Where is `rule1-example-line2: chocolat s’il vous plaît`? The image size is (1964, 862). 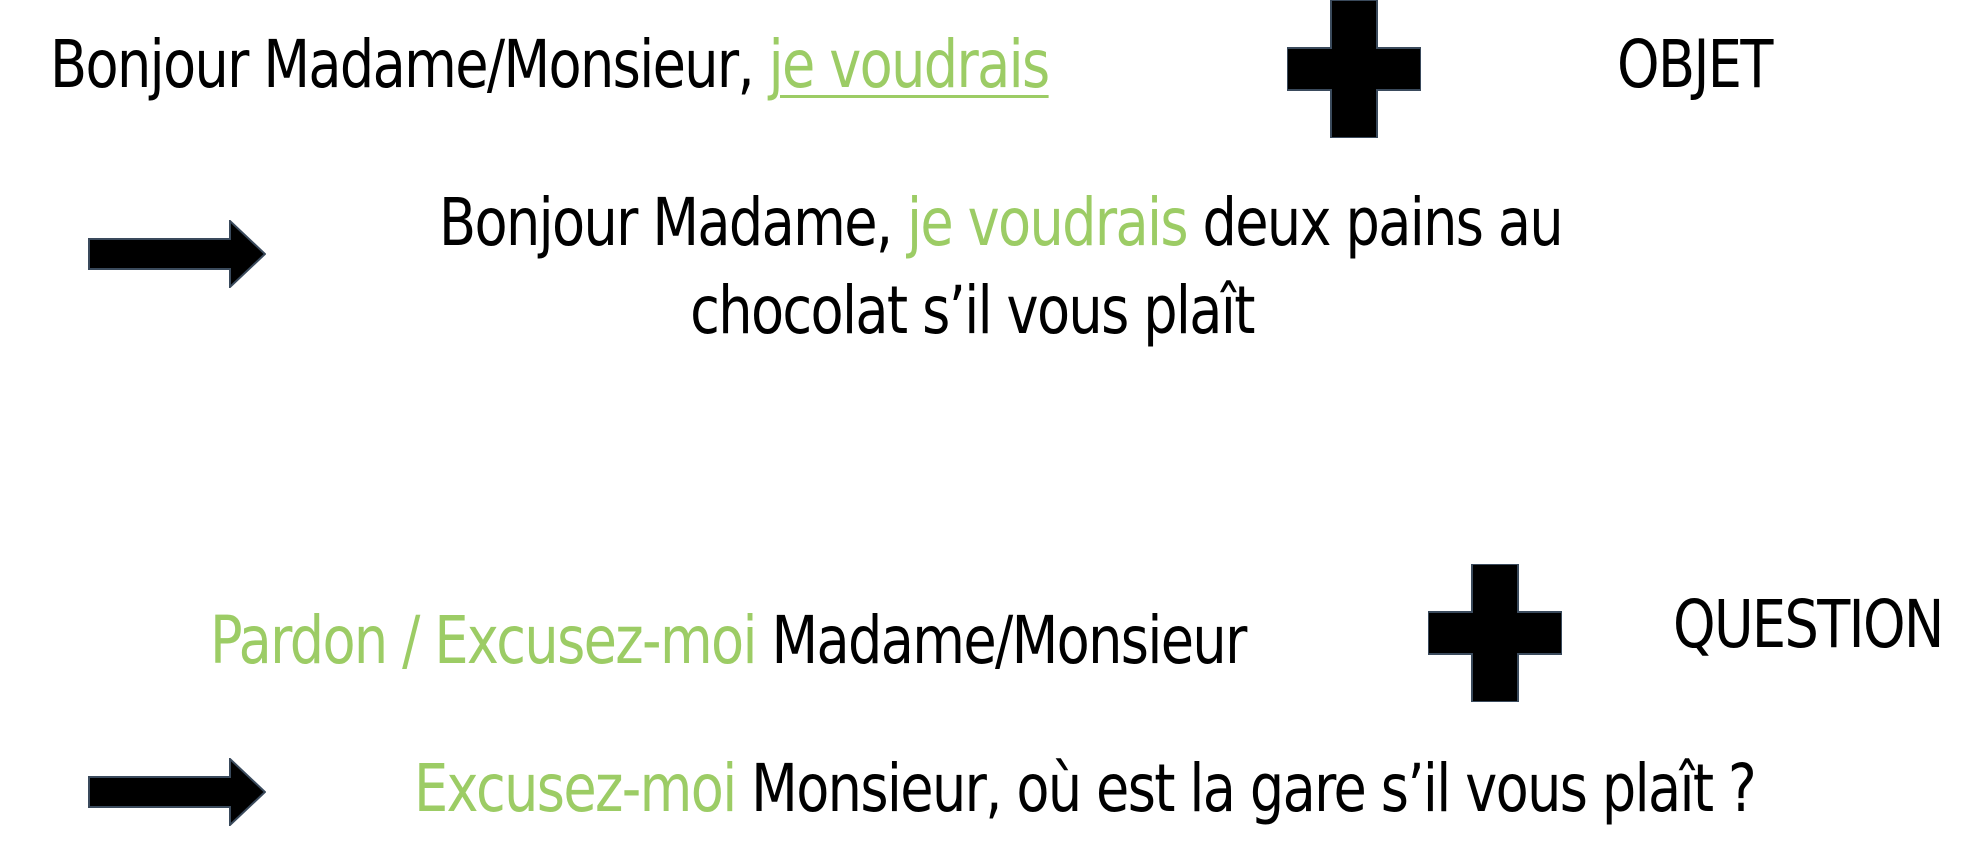 rule1-example-line2: chocolat s’il vous plaît is located at coordinates (972, 310).